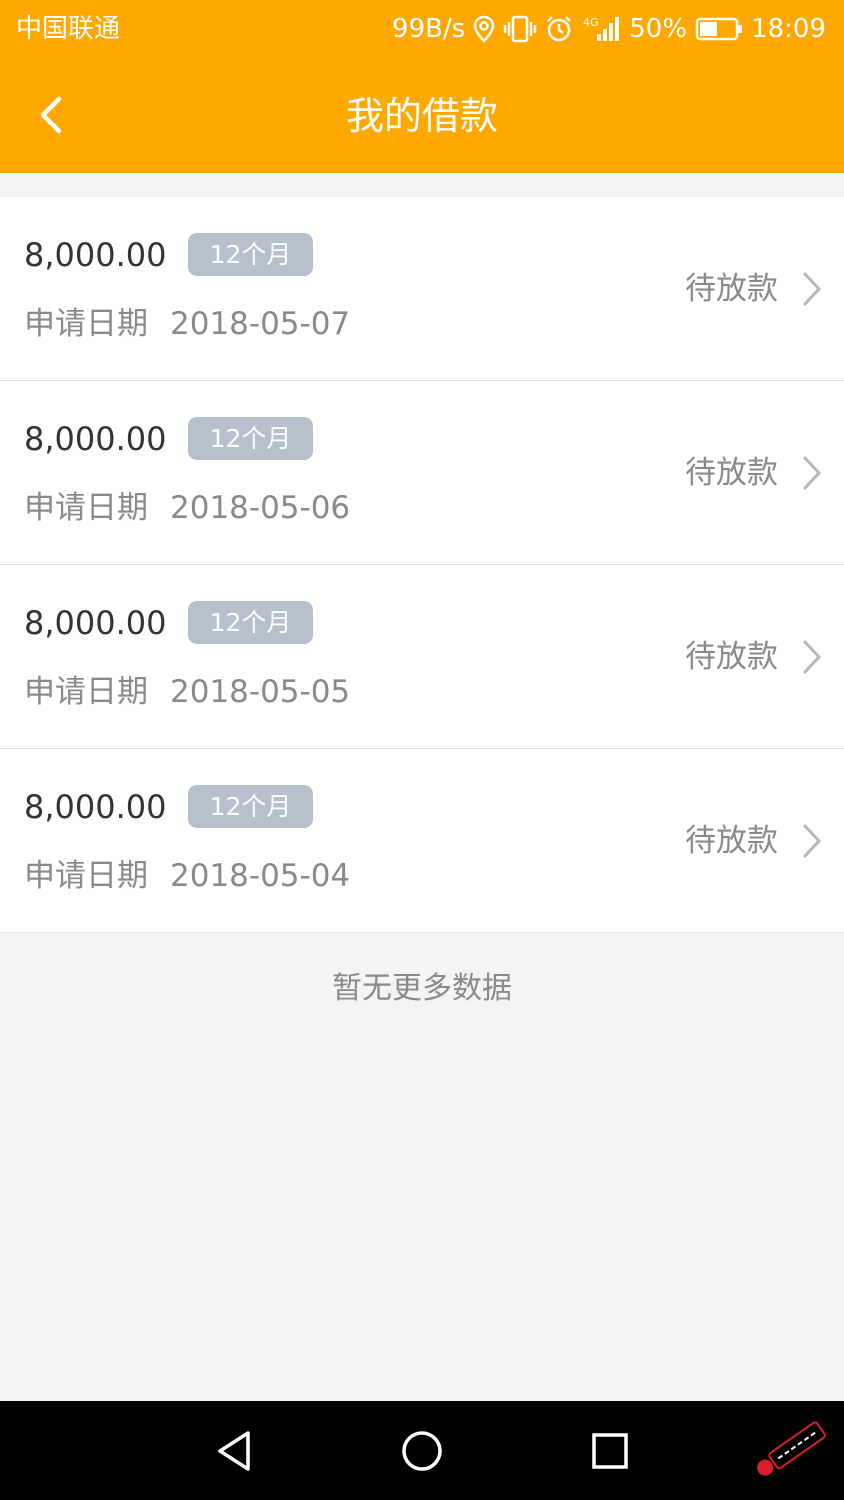 The image size is (844, 1500). I want to click on network-type-label: 4G, so click(591, 22).